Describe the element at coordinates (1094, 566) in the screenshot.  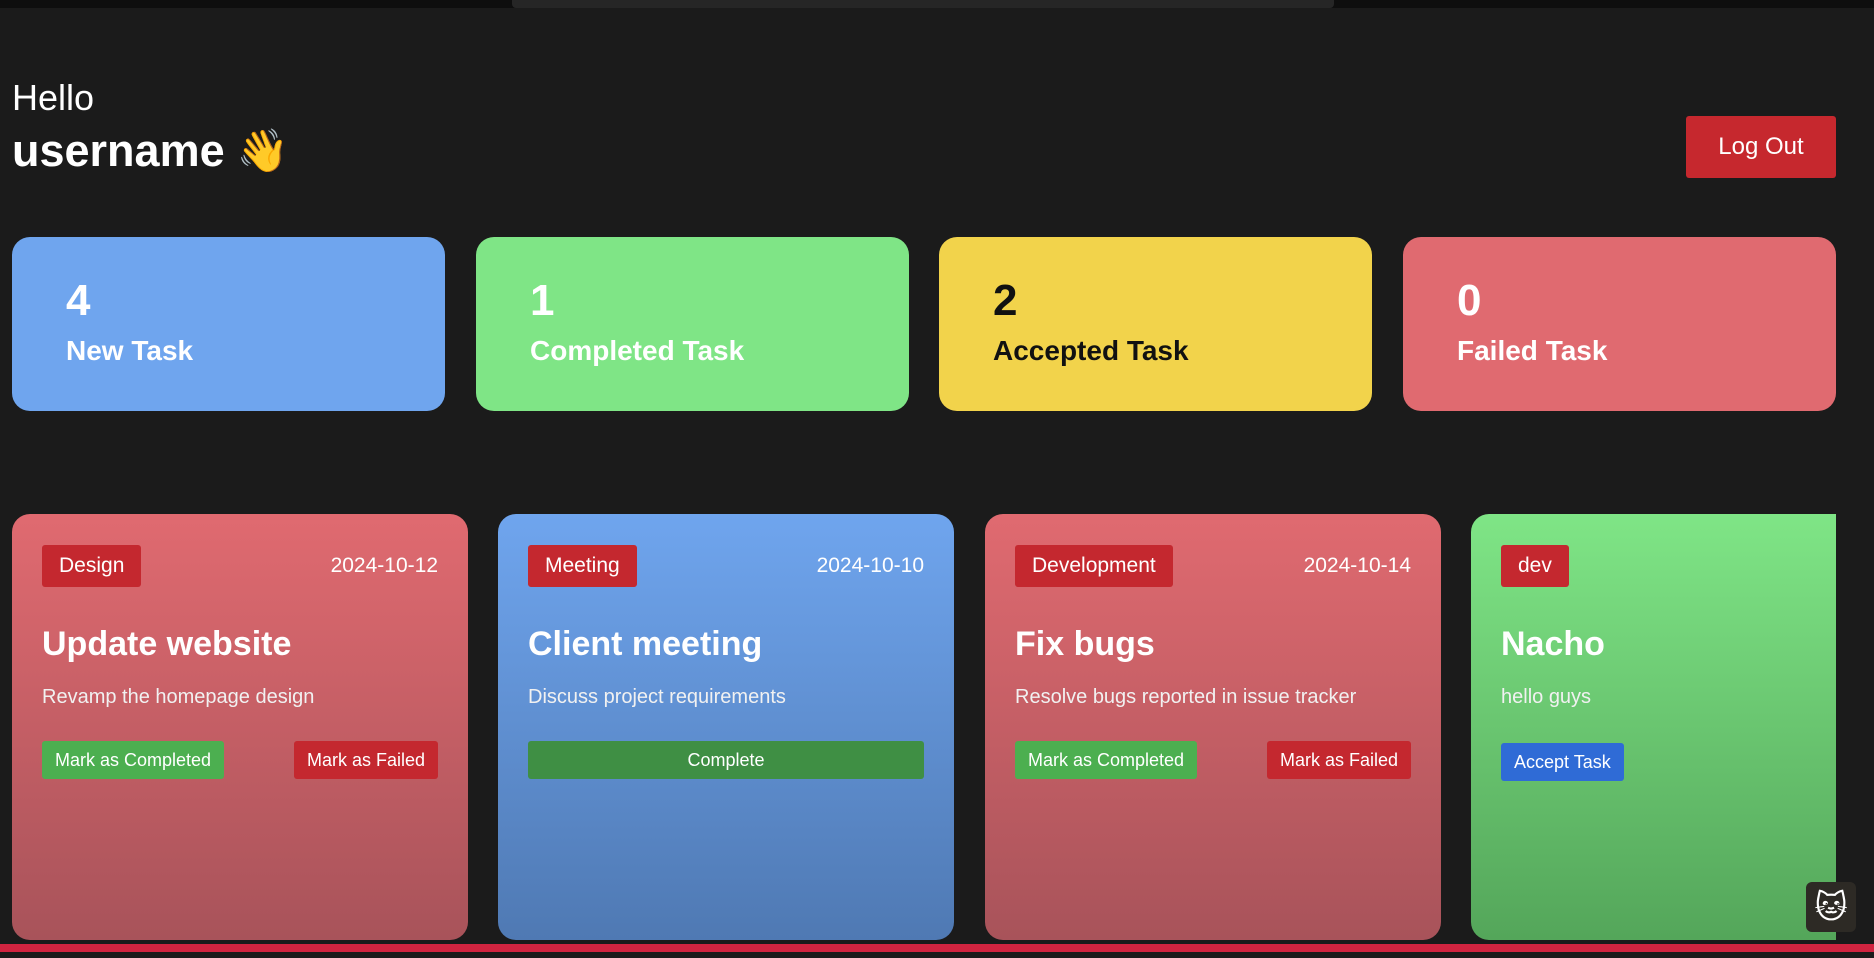
I see `task-category-badge: Development` at that location.